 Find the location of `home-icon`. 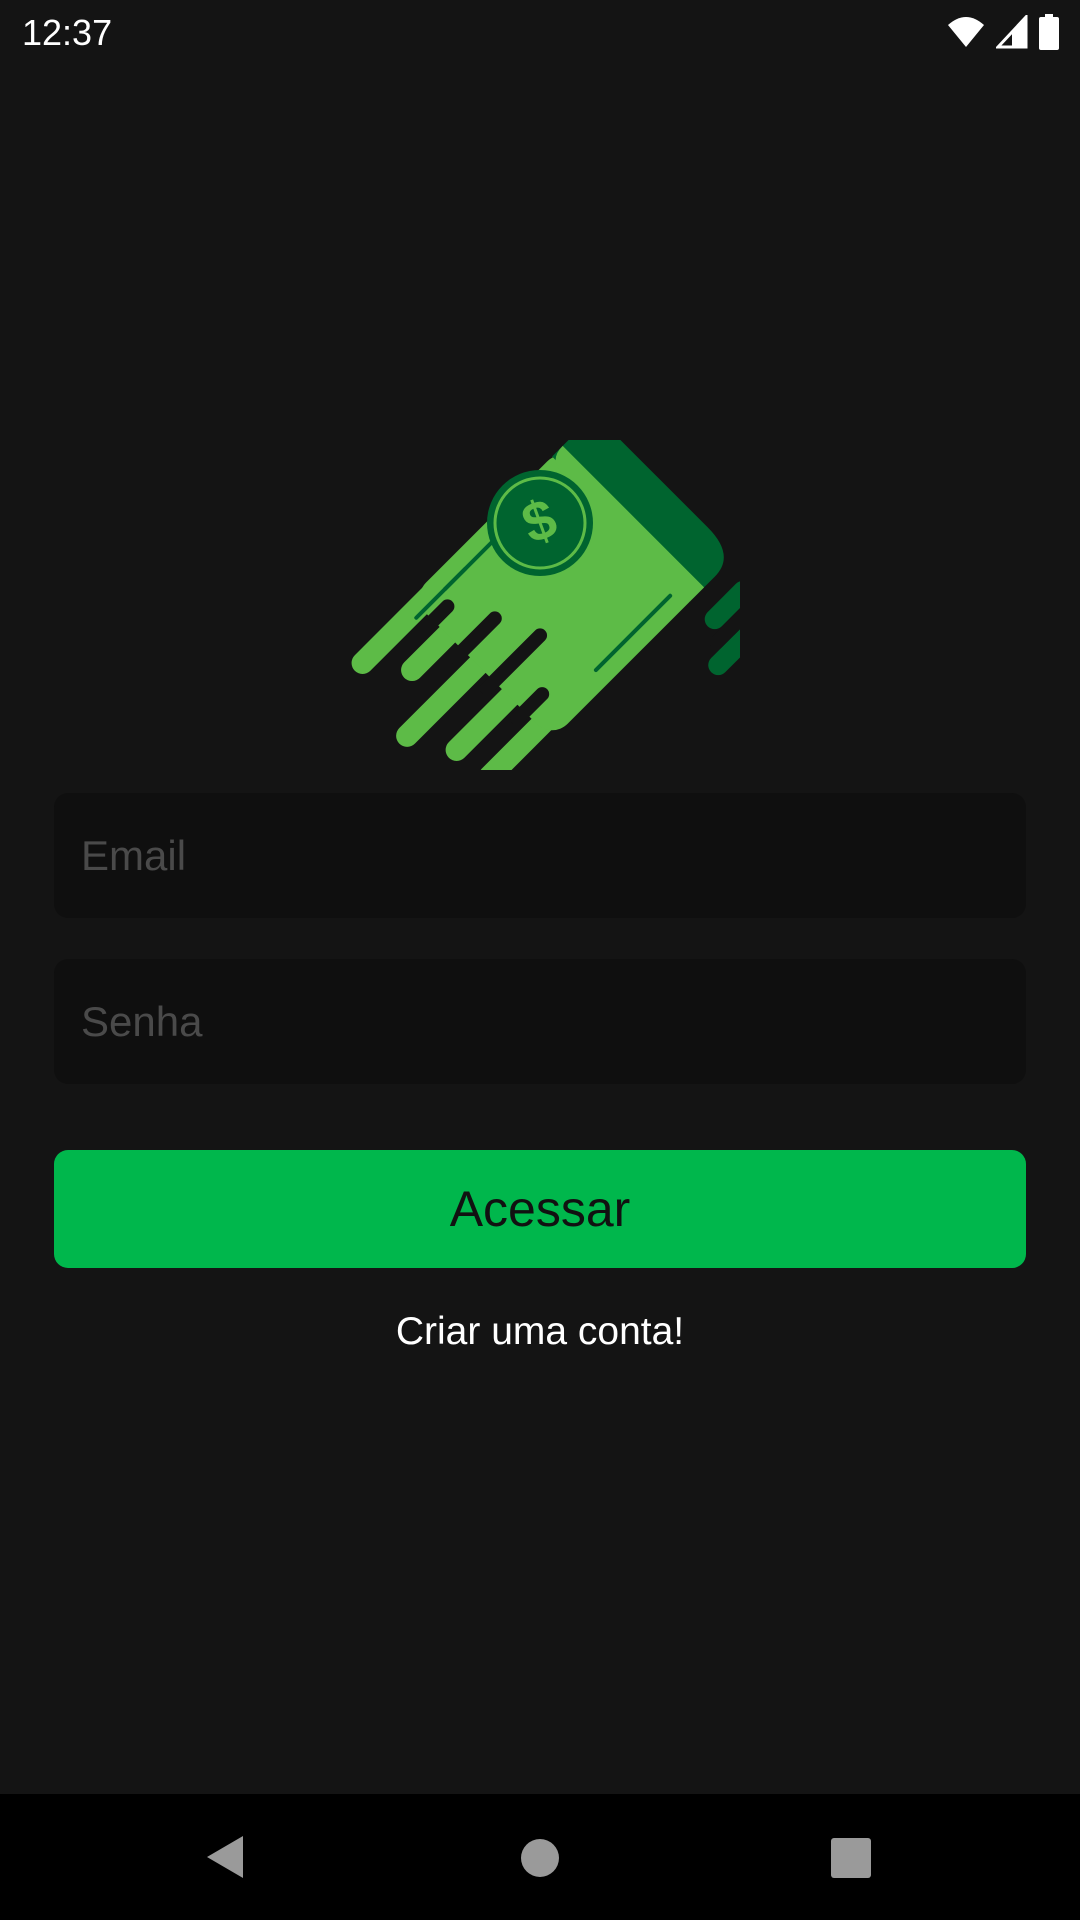

home-icon is located at coordinates (540, 1858).